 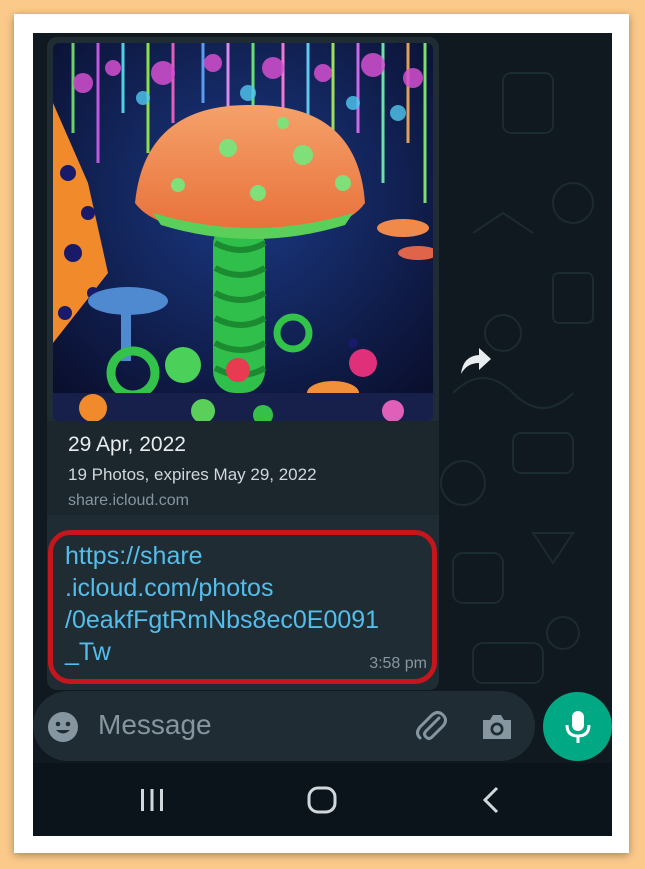 I want to click on forward-button, so click(x=476, y=361).